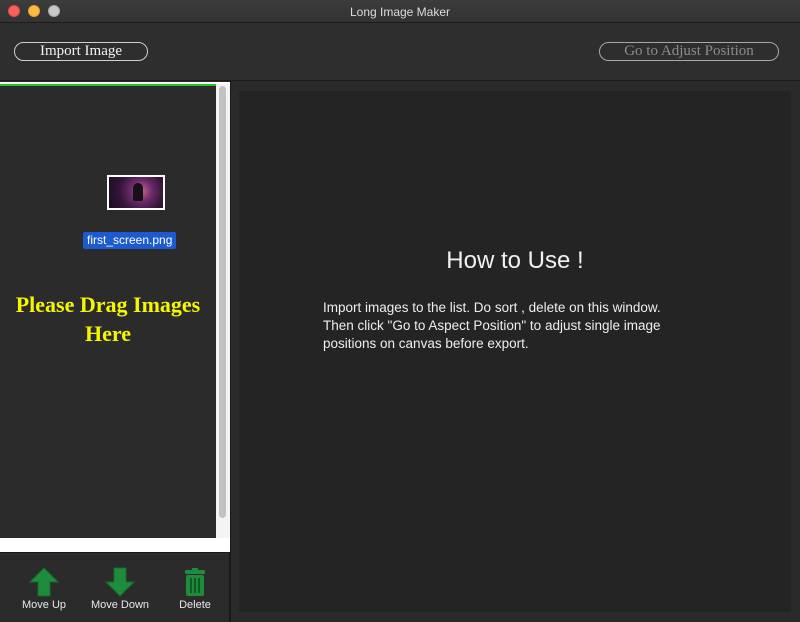  I want to click on panel-divider, so click(230, 352).